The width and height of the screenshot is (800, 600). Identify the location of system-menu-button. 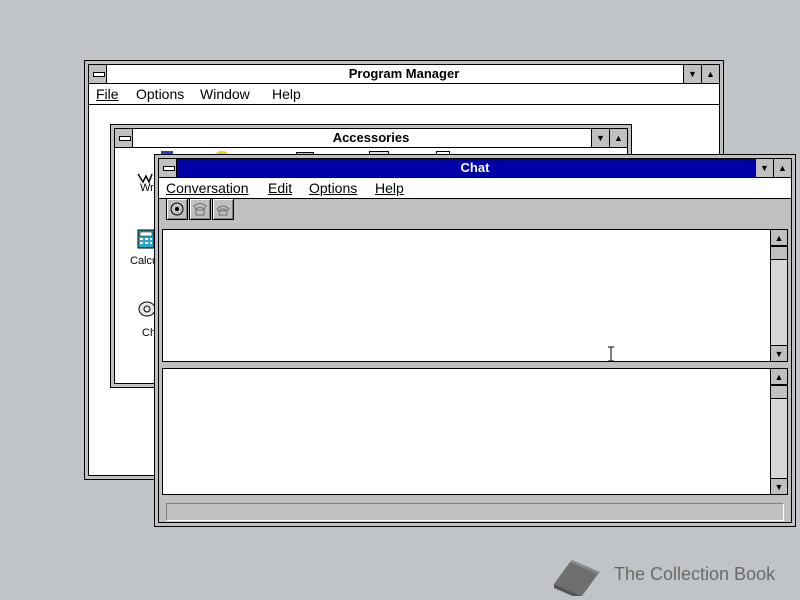
(98, 74).